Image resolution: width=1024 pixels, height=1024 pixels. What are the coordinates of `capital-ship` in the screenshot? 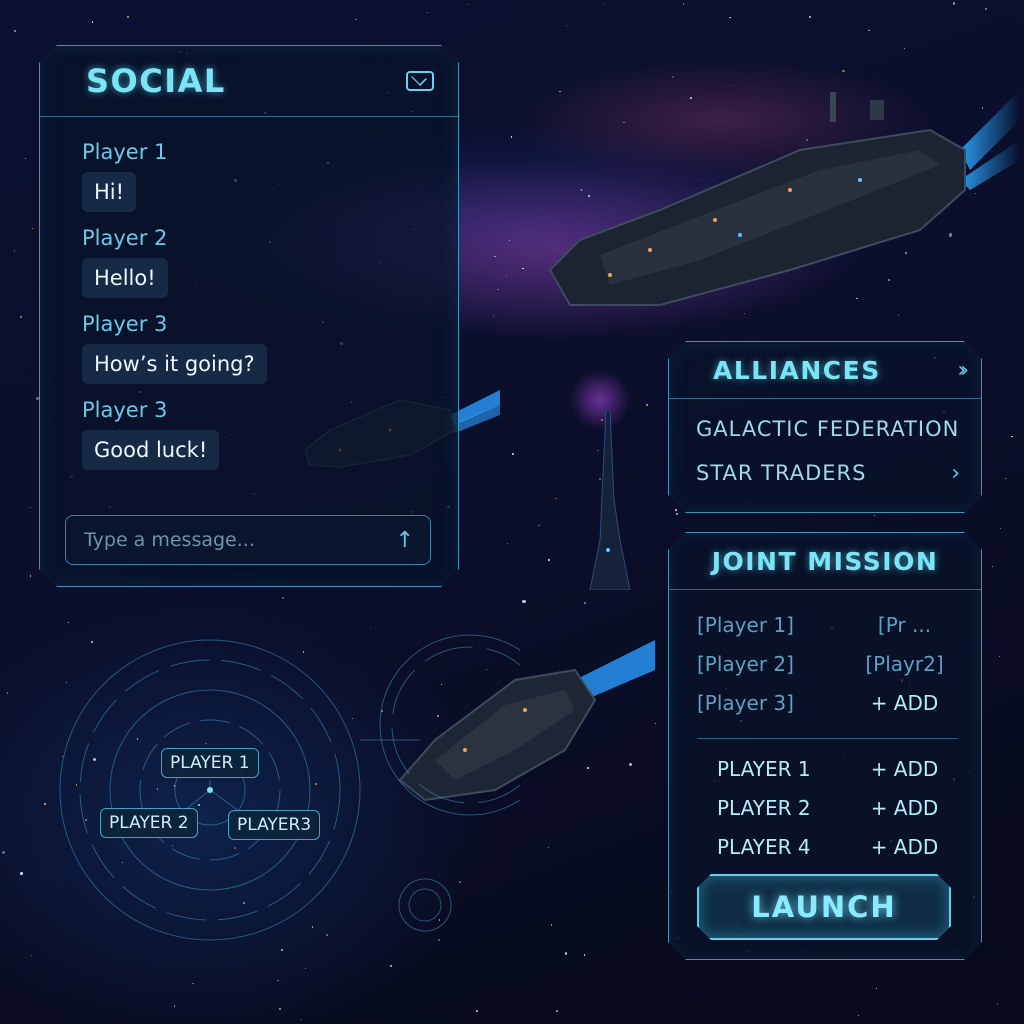 It's located at (784, 198).